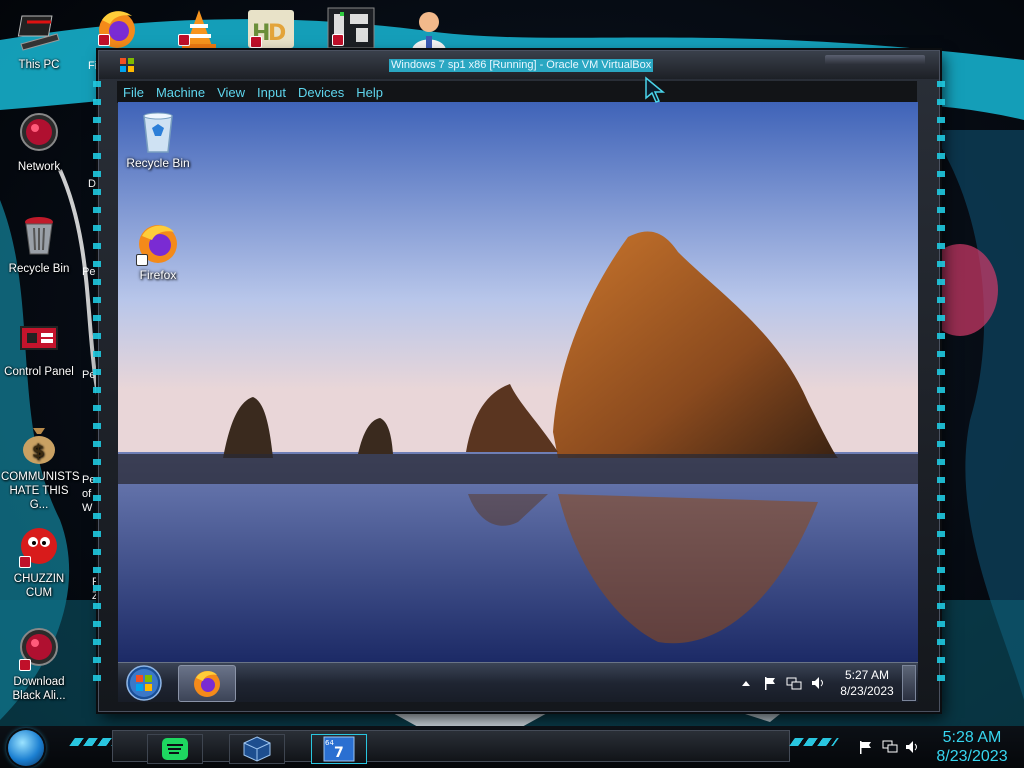  I want to click on guest-icon-firefox: Firefox, so click(158, 252).